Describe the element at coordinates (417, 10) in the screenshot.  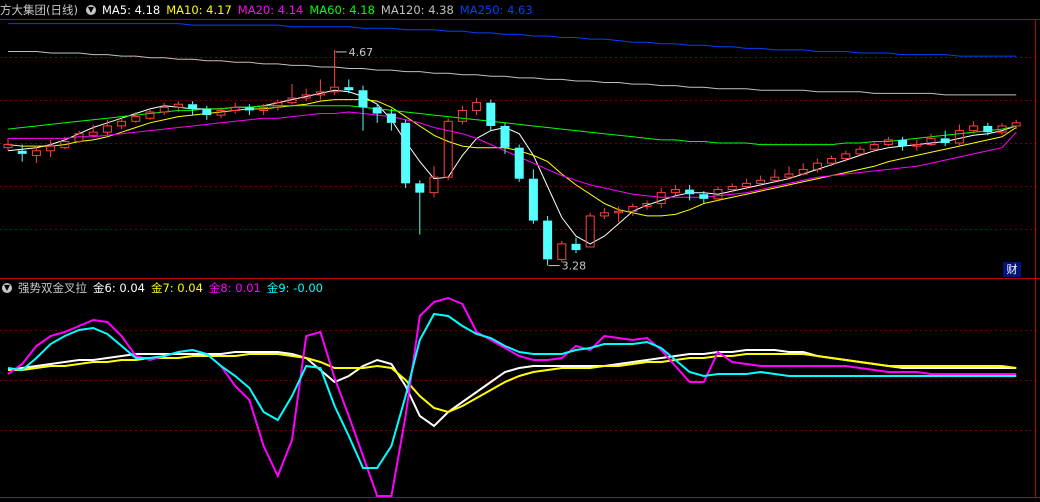
I see `ma120-label: MA120: 4.38` at that location.